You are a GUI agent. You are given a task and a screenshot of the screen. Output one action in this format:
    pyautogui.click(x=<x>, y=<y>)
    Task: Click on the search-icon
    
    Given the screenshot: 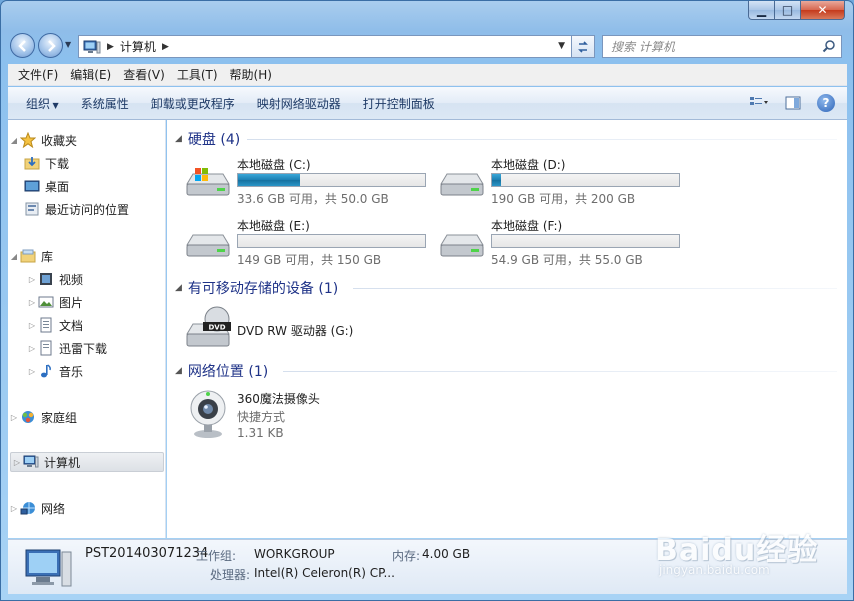 What is the action you would take?
    pyautogui.click(x=829, y=46)
    